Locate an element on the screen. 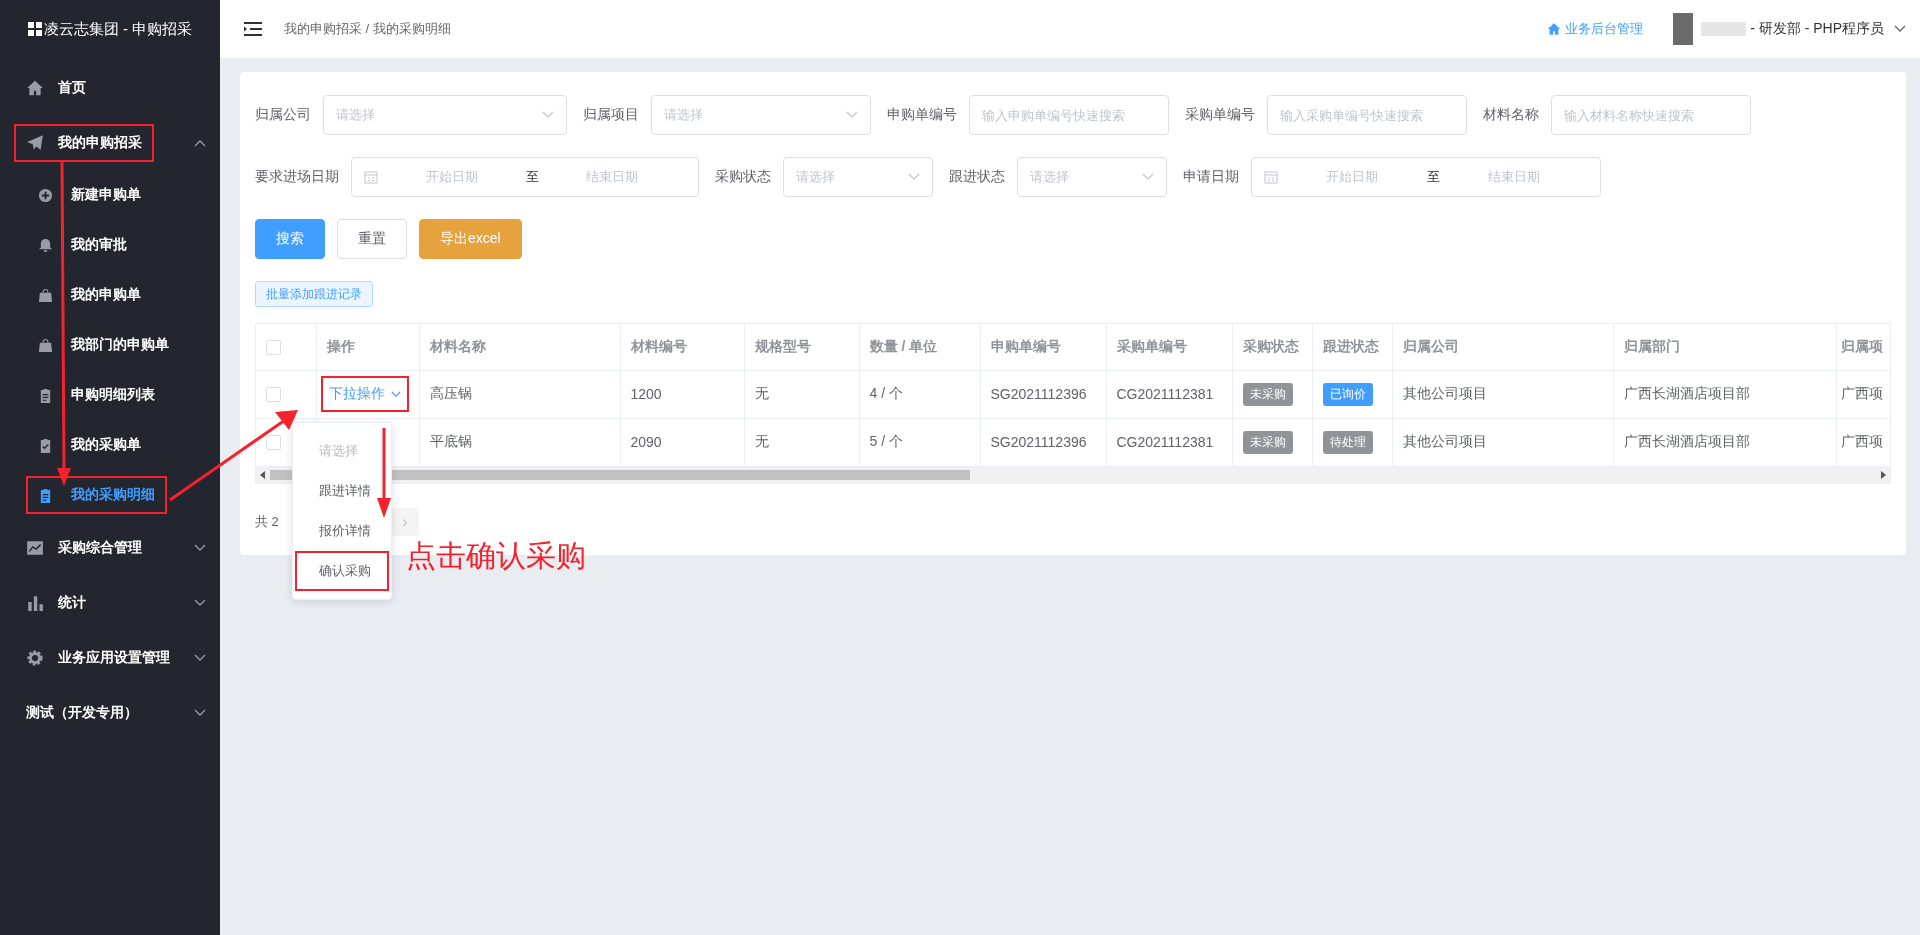 This screenshot has height=935, width=1920. sidebar-menu-item: 统计 is located at coordinates (56, 602).